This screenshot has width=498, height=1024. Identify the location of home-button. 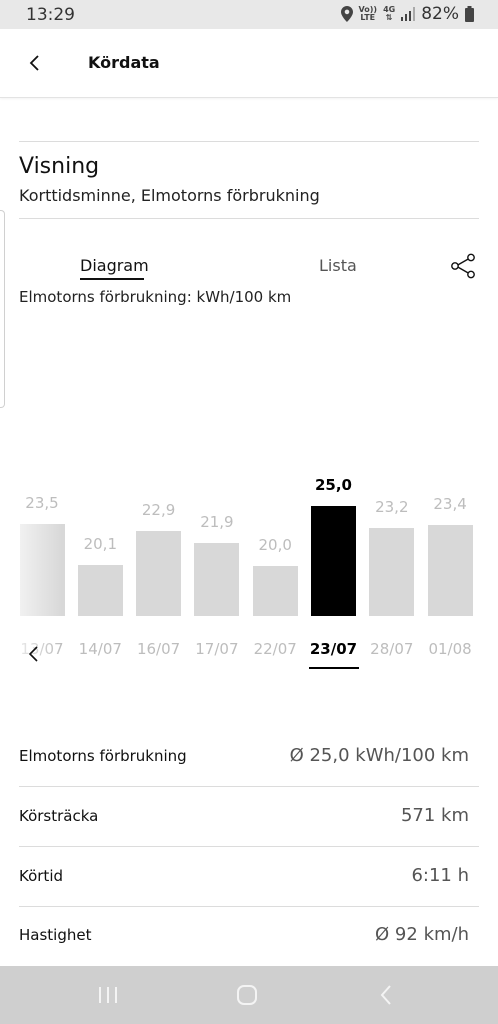
(247, 995).